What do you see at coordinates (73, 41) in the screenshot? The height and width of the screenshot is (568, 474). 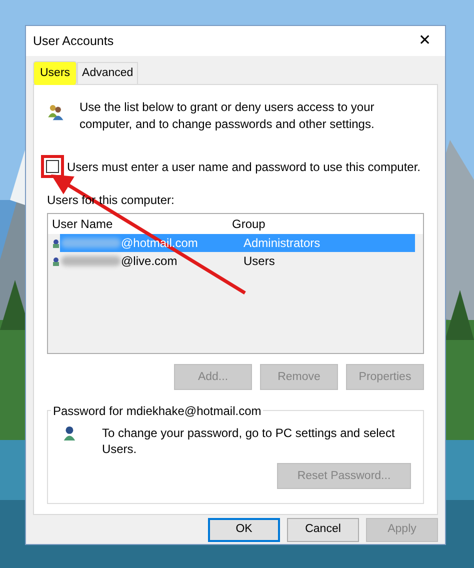 I see `window-title: User Accounts` at bounding box center [73, 41].